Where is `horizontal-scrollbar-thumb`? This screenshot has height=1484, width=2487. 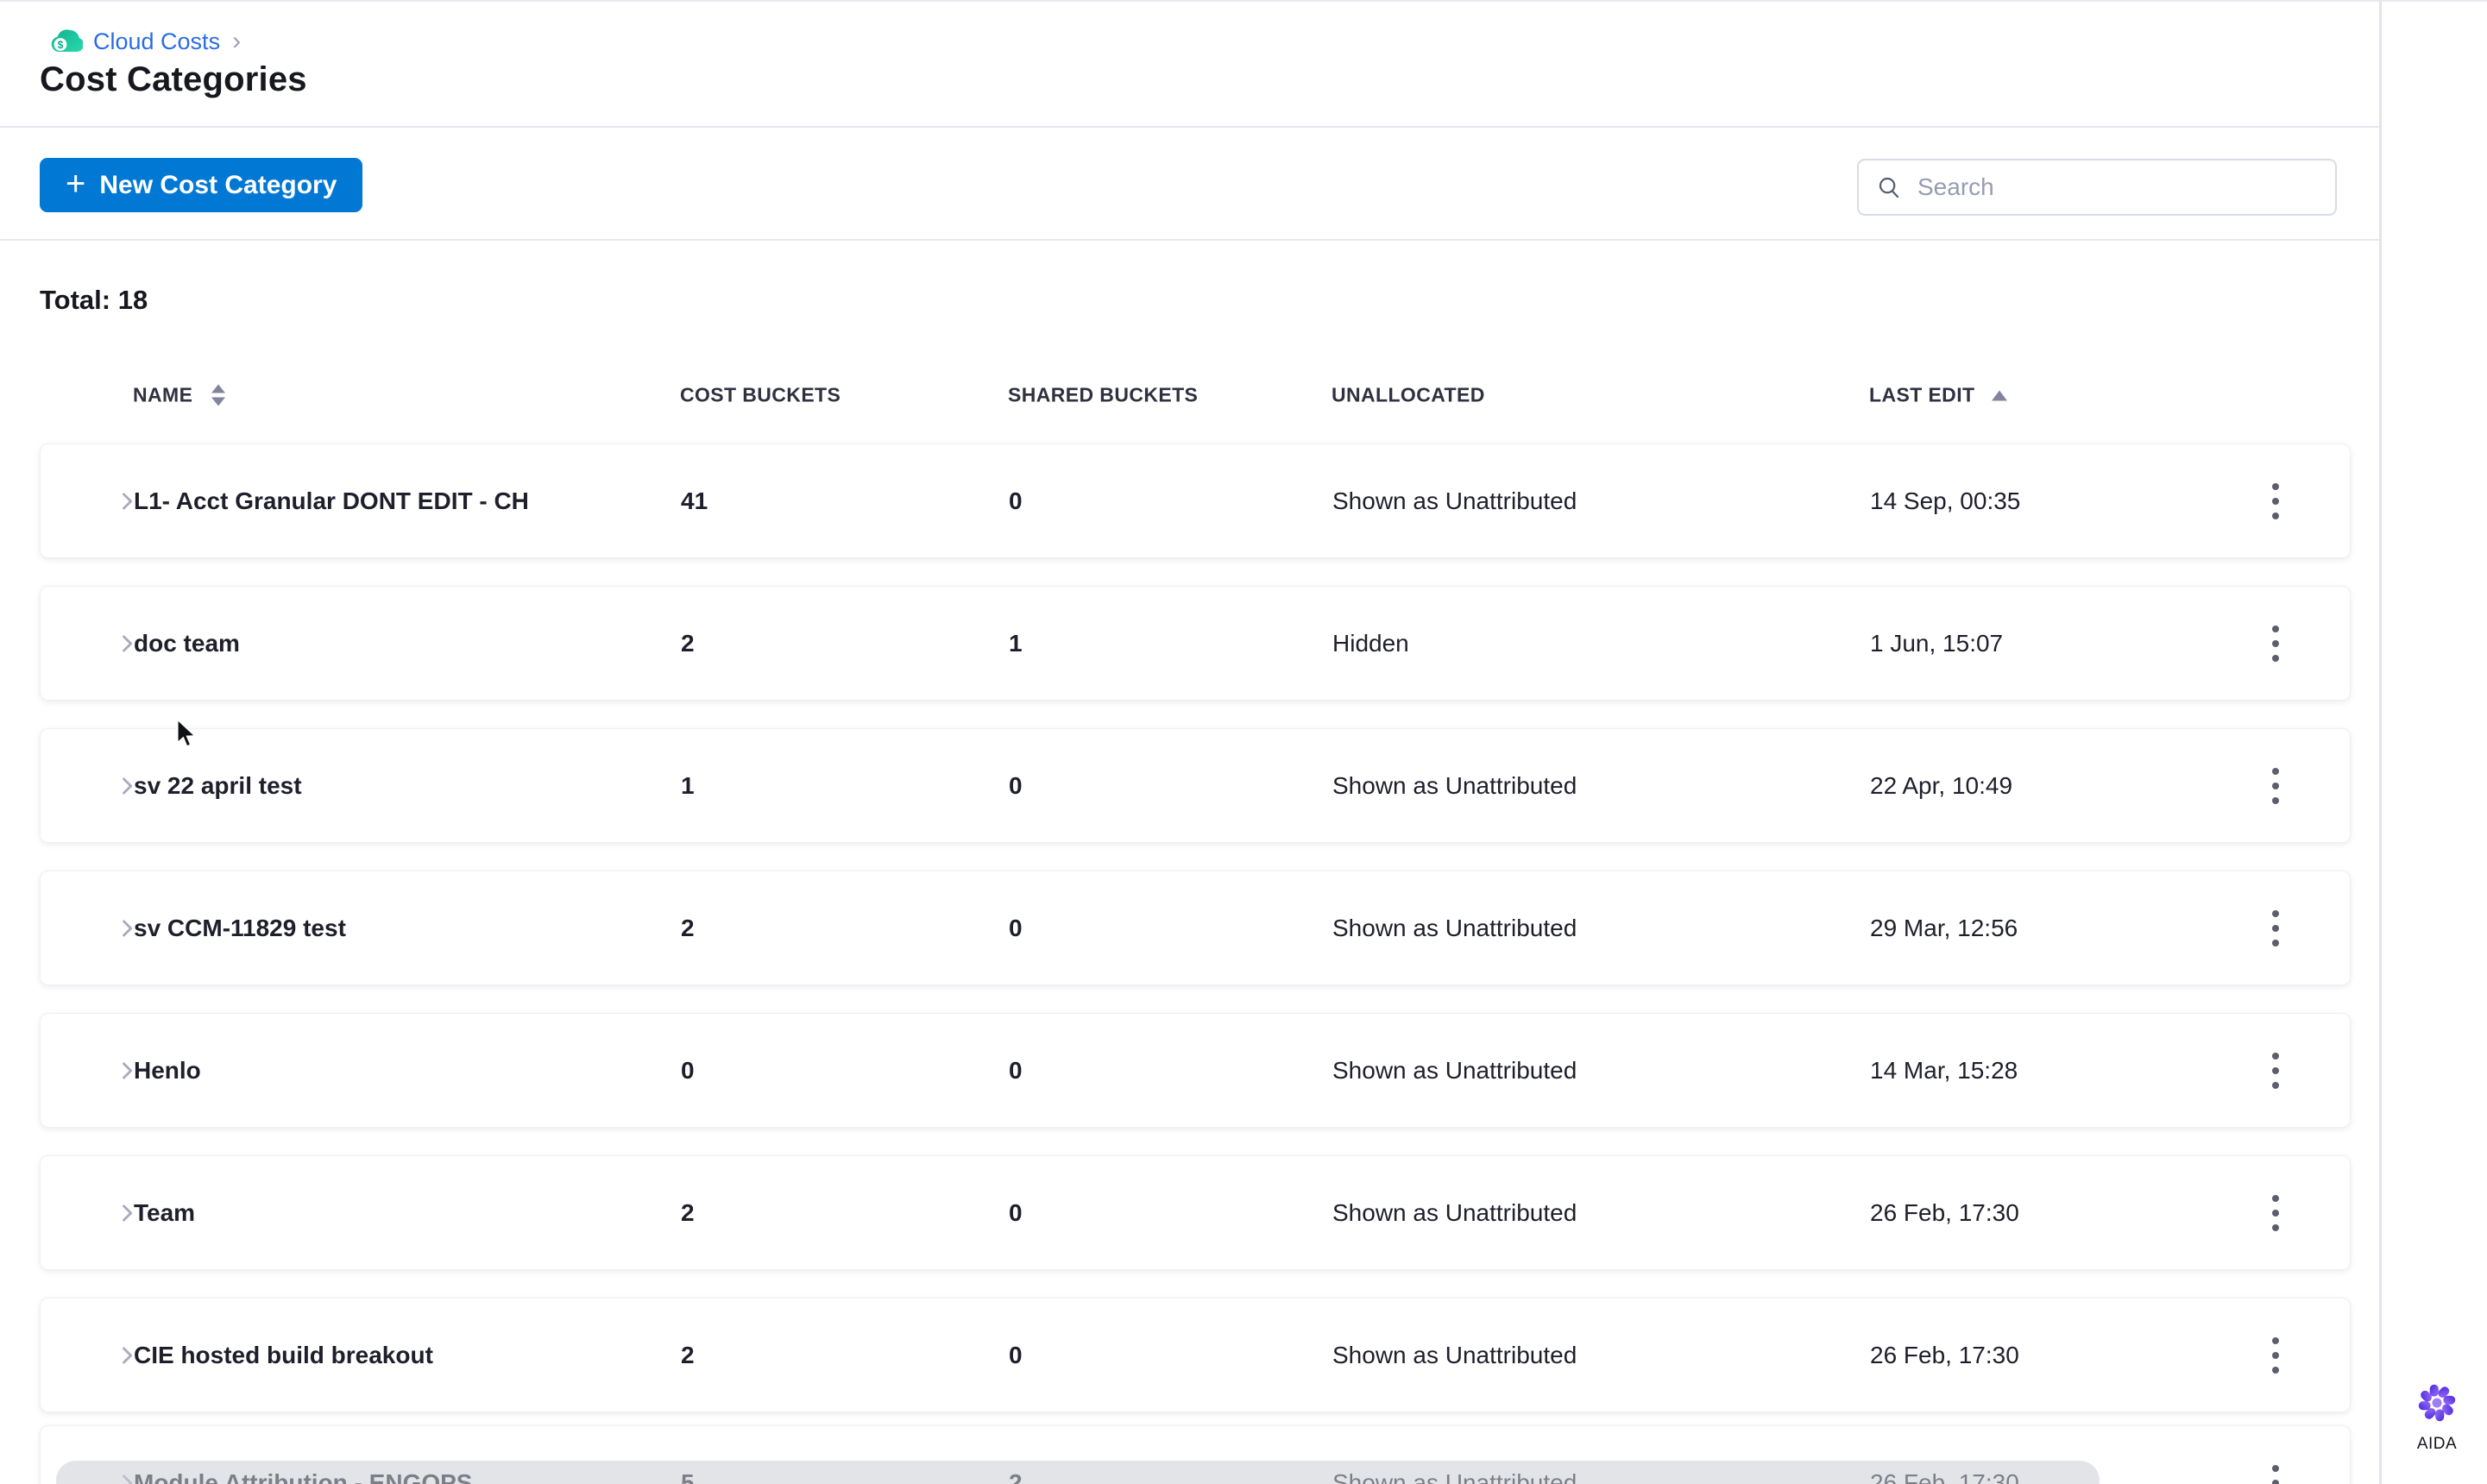
horizontal-scrollbar-thumb is located at coordinates (1078, 1472).